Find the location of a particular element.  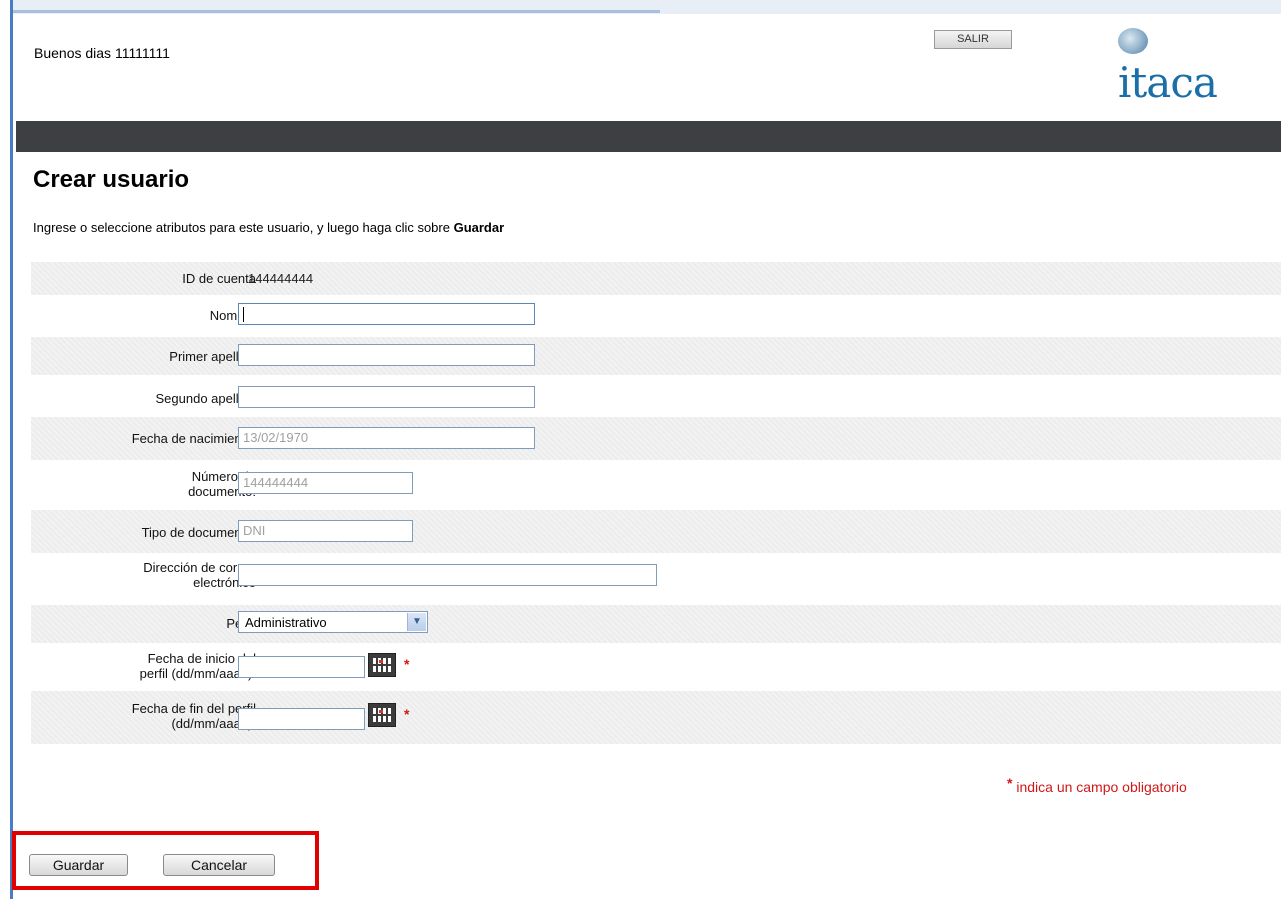

fecha-nacimiento-input: 13/02/1970 is located at coordinates (386, 438).